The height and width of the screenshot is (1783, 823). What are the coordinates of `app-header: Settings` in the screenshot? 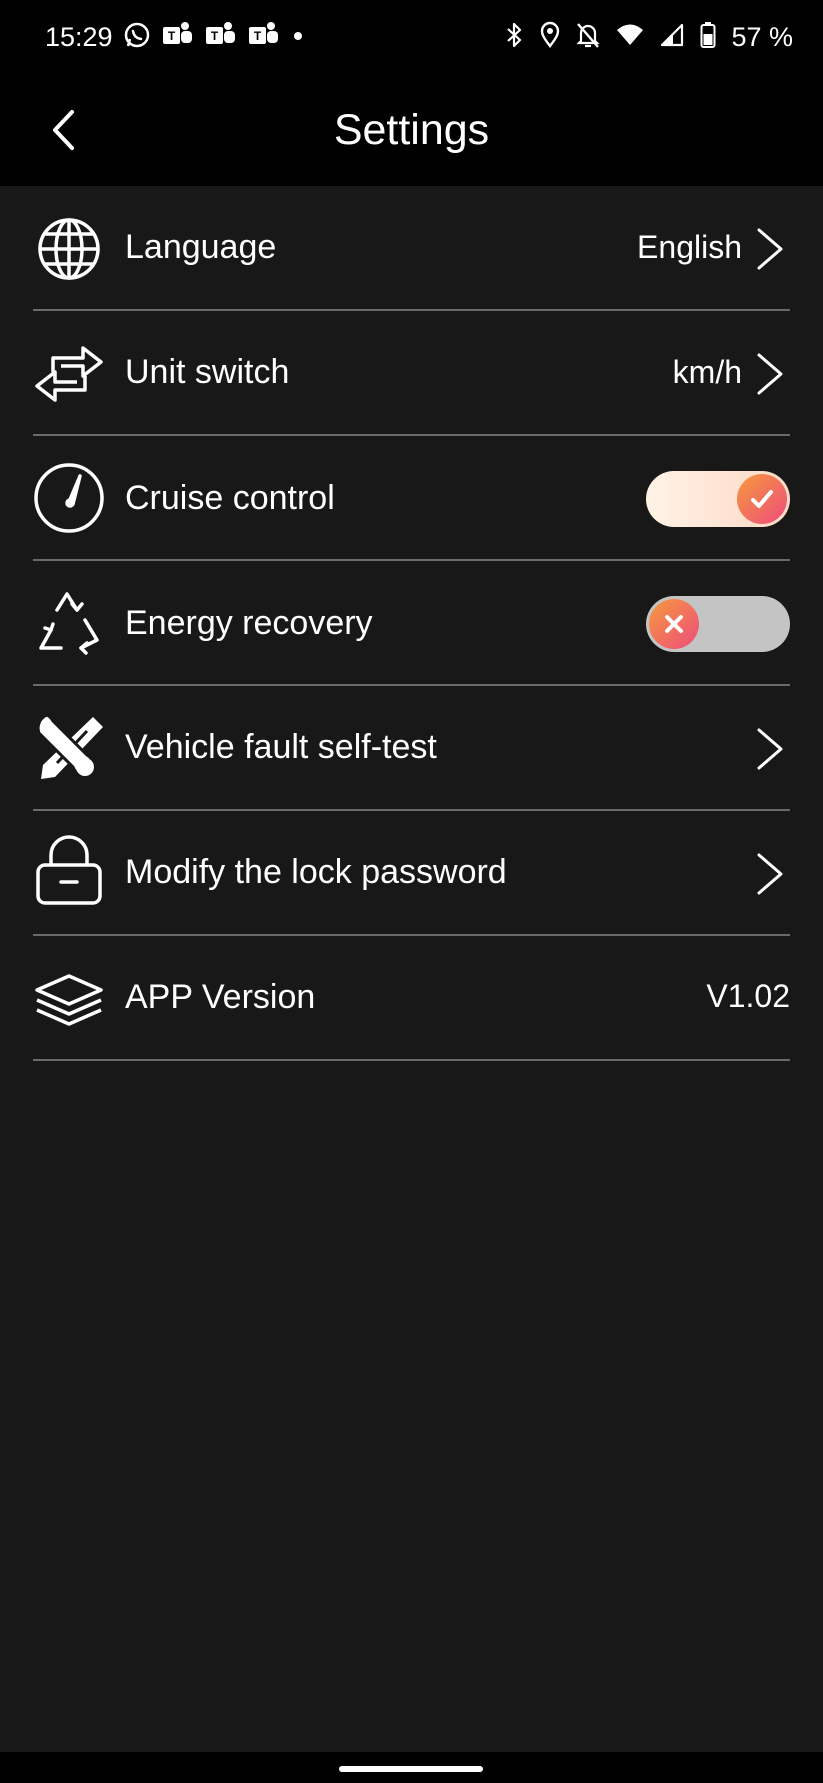 It's located at (411, 132).